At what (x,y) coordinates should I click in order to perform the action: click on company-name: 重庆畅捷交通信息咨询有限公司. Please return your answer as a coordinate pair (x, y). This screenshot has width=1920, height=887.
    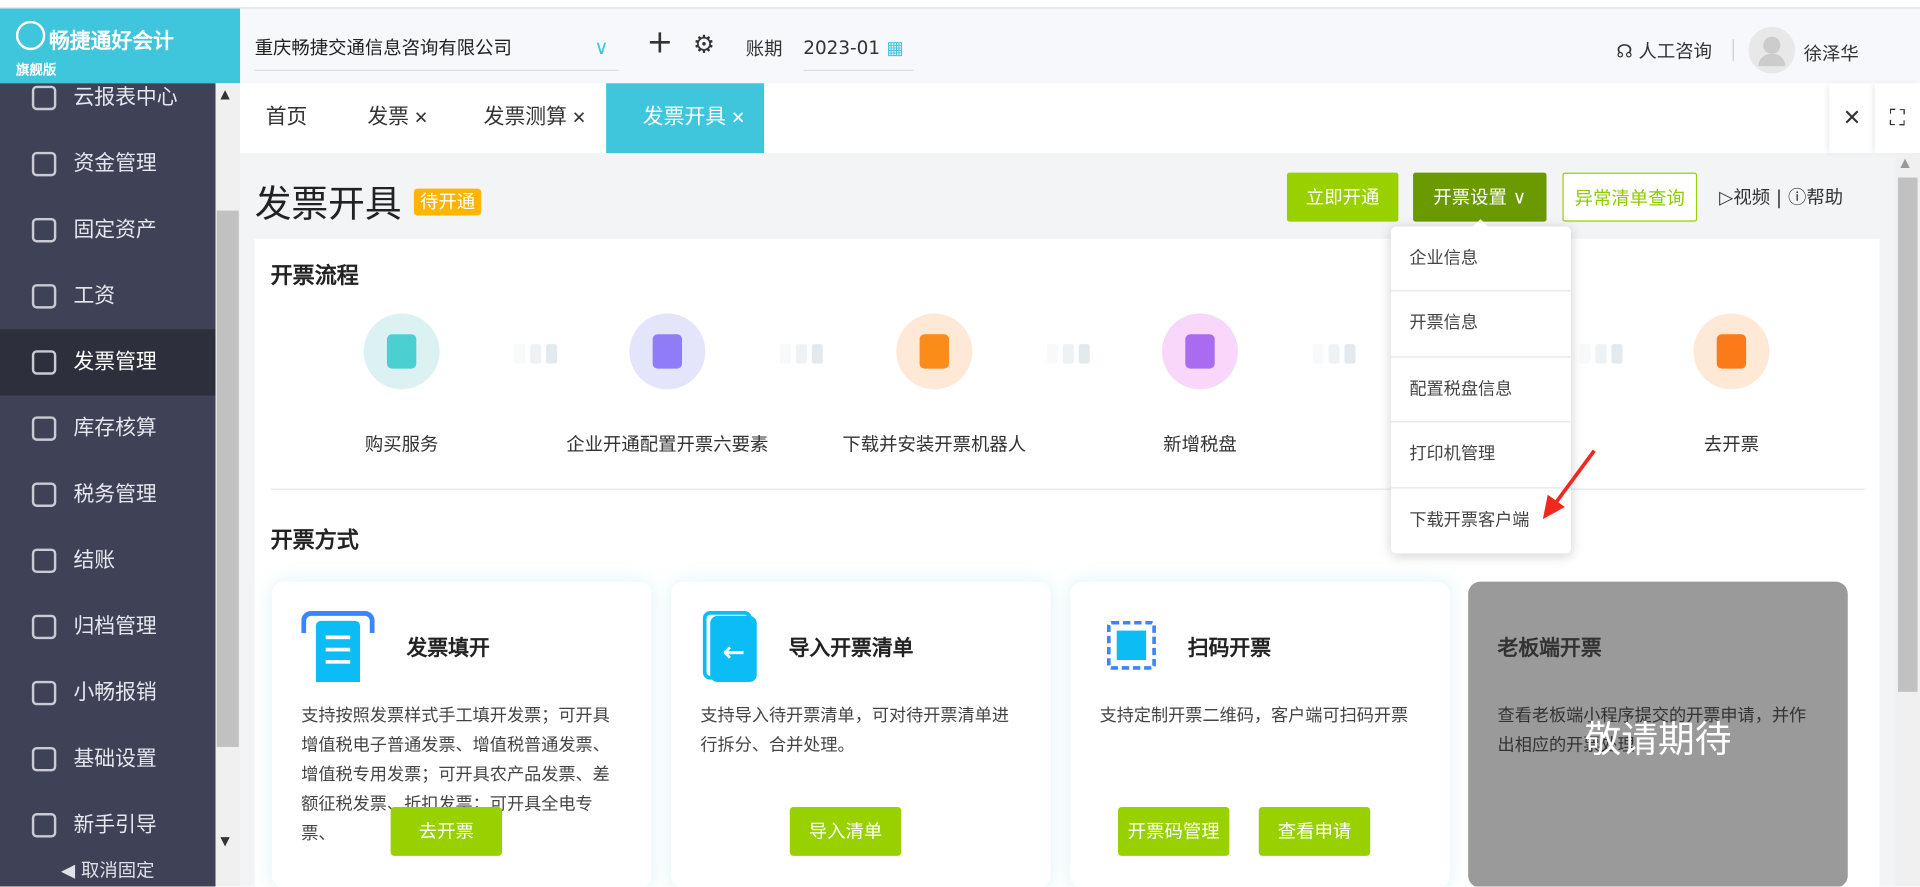
    Looking at the image, I should click on (383, 47).